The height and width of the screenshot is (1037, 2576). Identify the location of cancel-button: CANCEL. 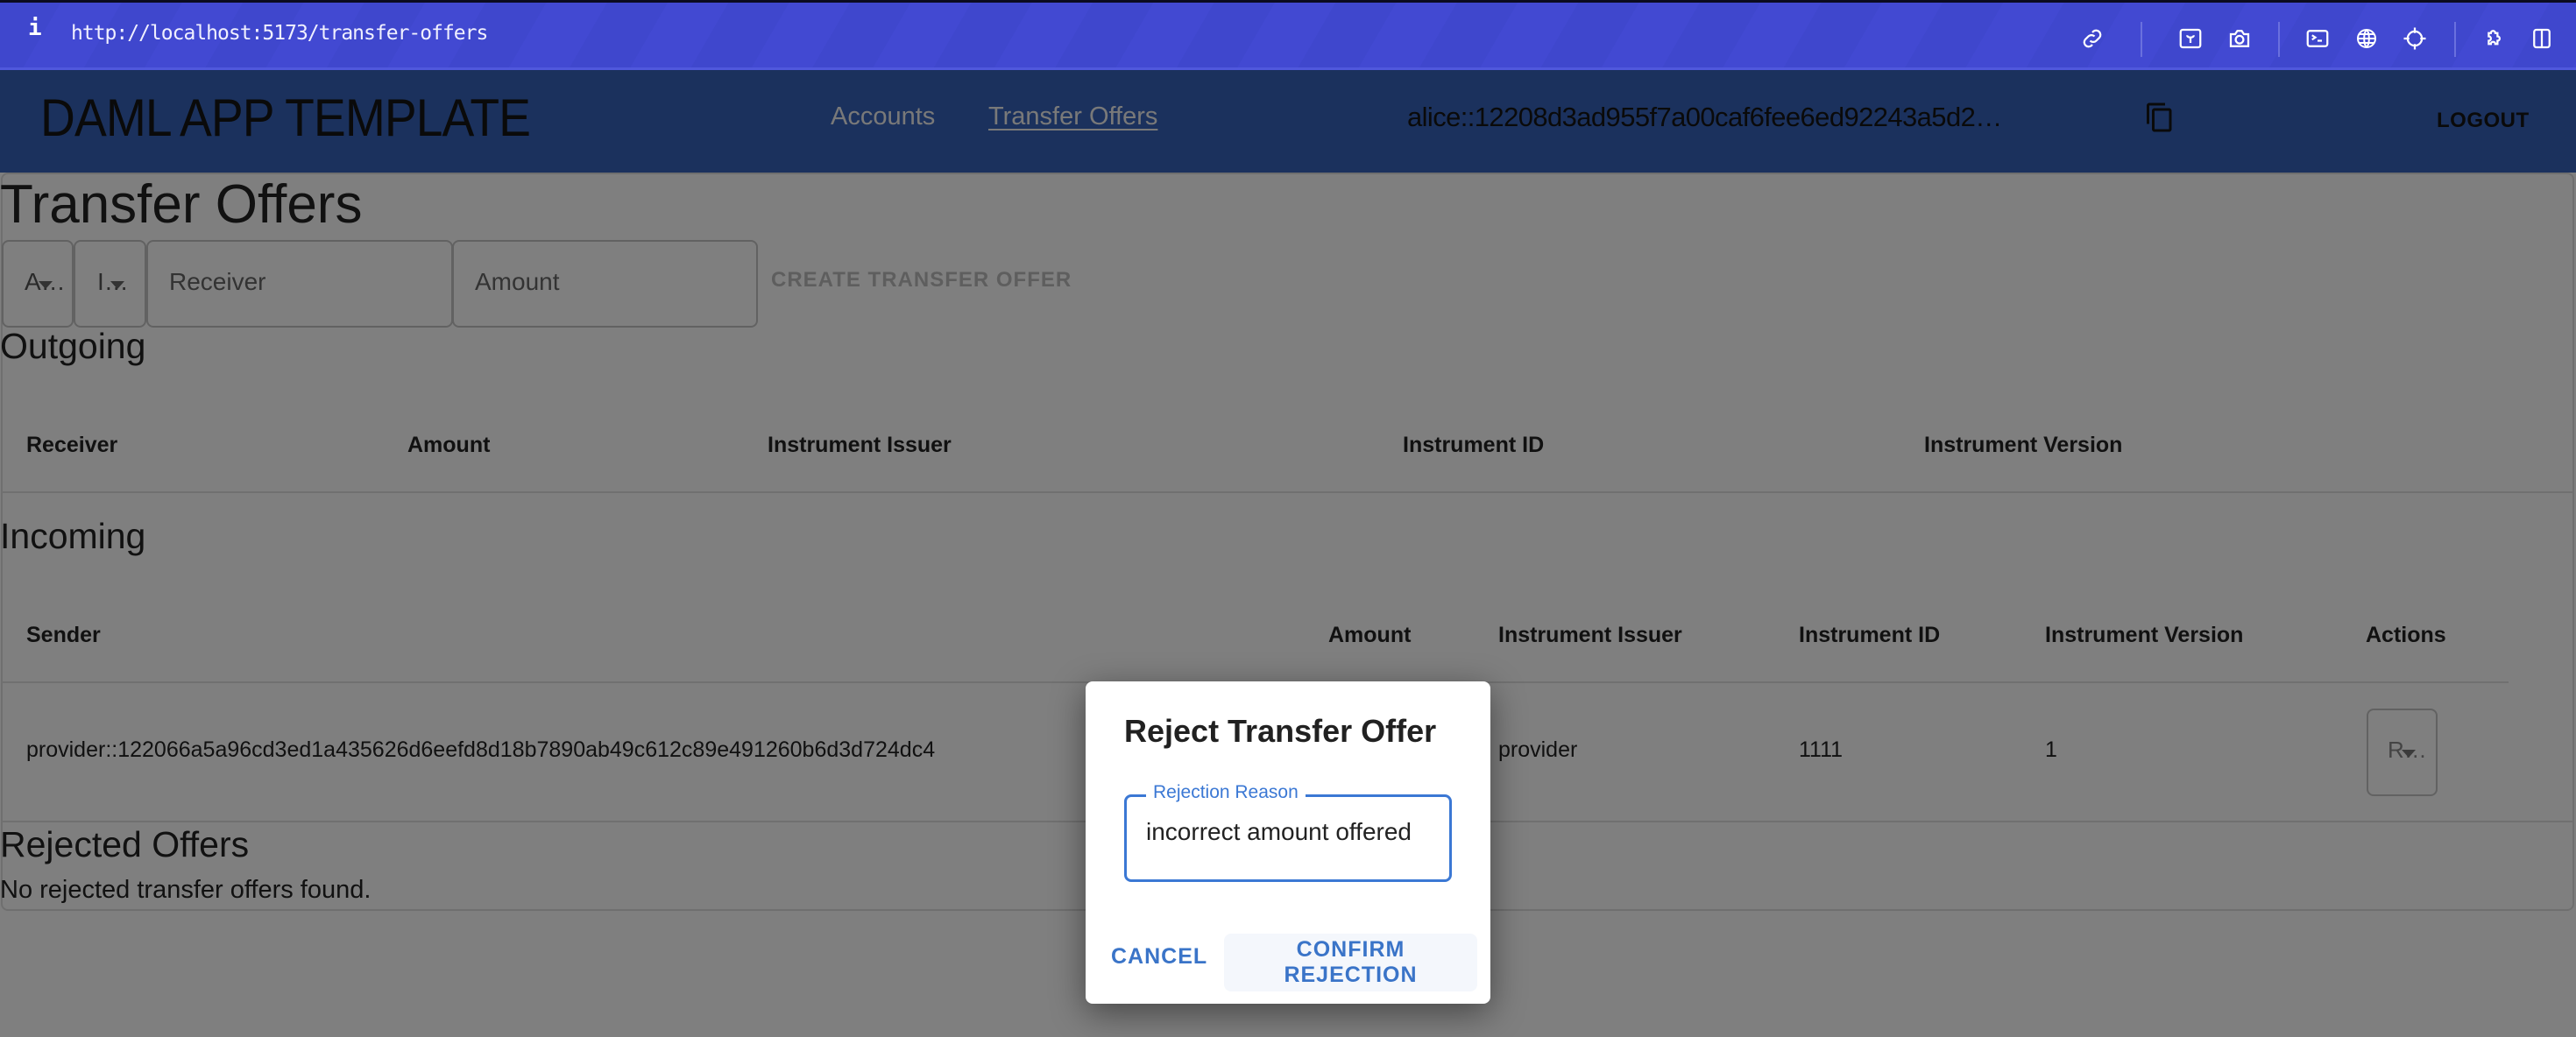
(1159, 957).